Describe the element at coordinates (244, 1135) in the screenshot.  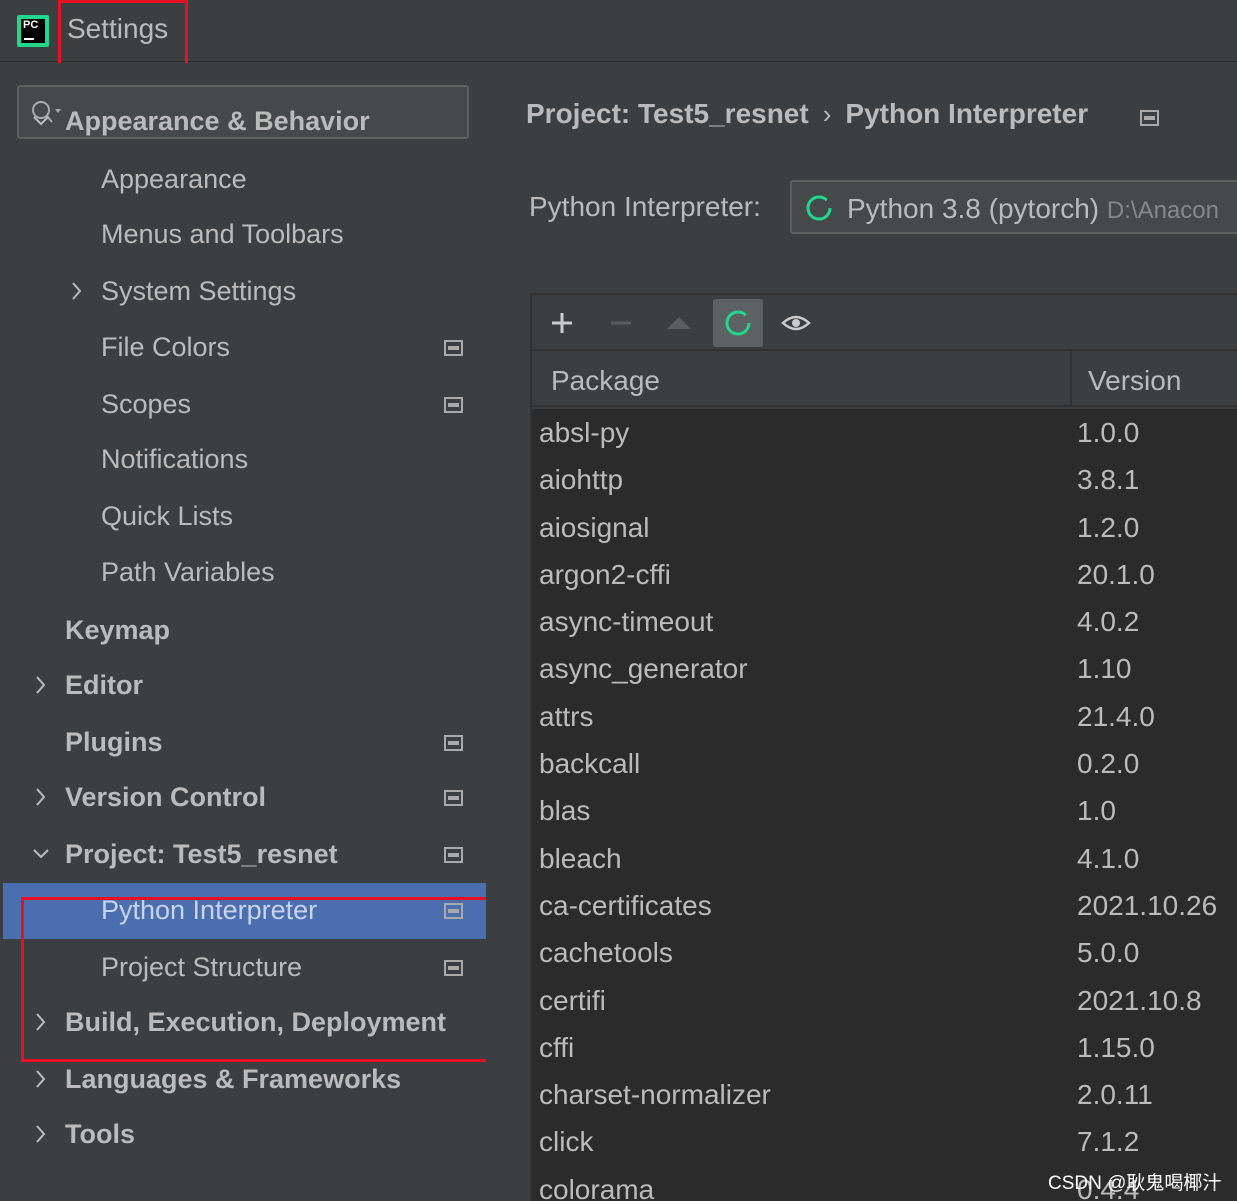
I see `sidebar-item-tools: Tools` at that location.